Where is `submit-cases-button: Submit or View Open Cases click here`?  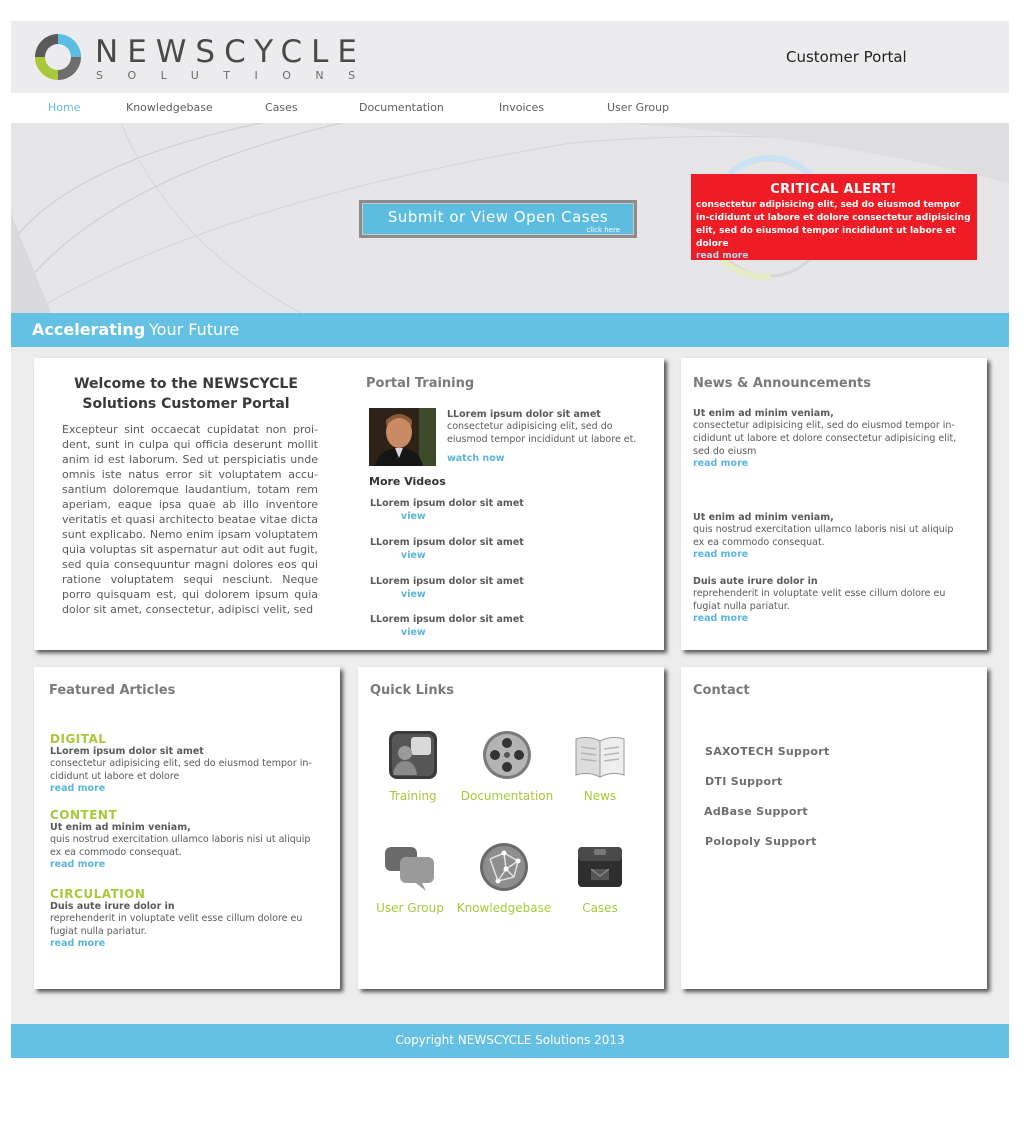
submit-cases-button: Submit or View Open Cases click here is located at coordinates (498, 219).